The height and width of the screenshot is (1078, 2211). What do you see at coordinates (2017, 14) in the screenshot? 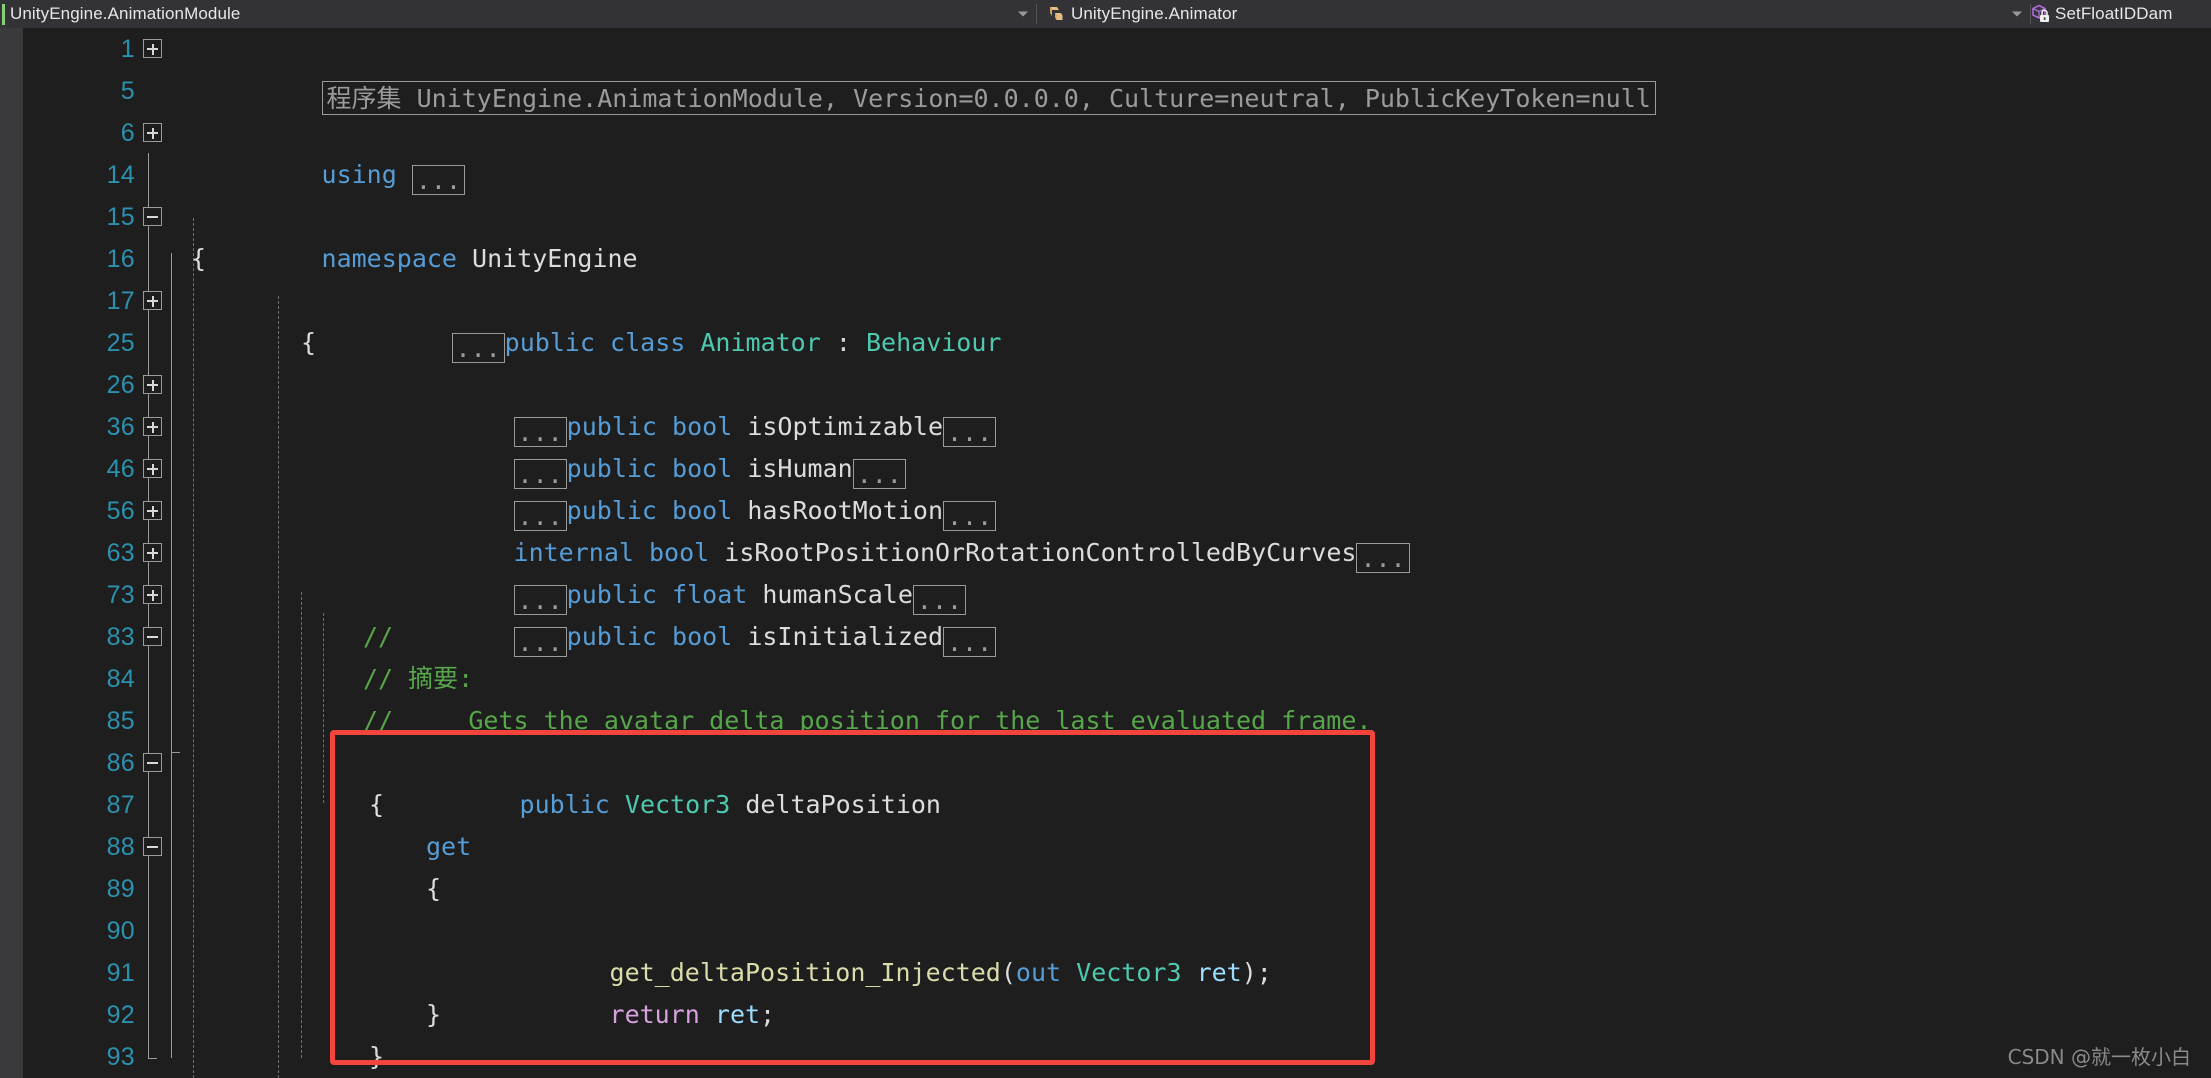
I see `chevron-down-icon-right` at bounding box center [2017, 14].